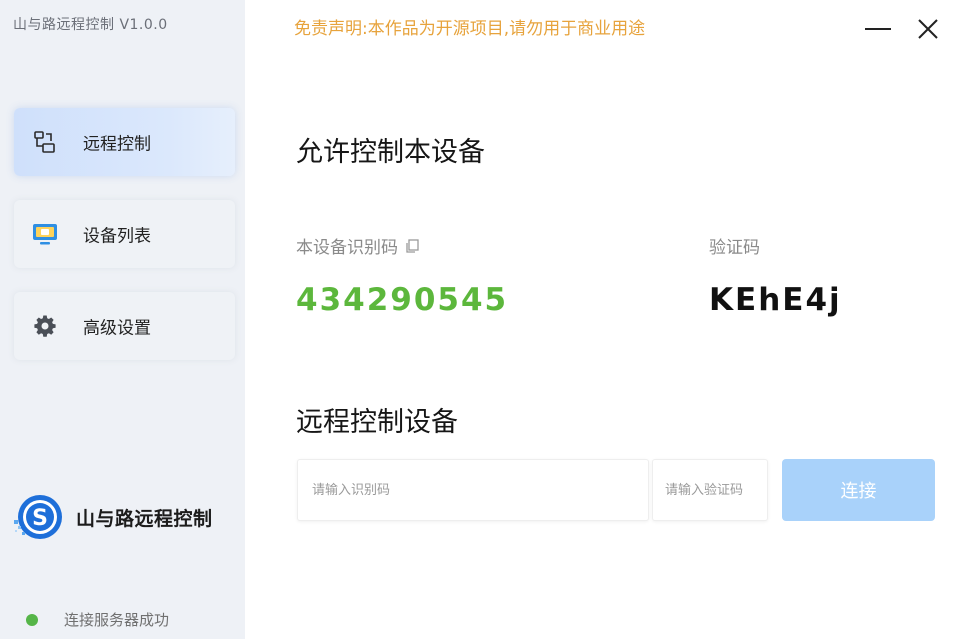 This screenshot has height=639, width=960. I want to click on sidebar-item-device-list: 设备列表, so click(124, 234).